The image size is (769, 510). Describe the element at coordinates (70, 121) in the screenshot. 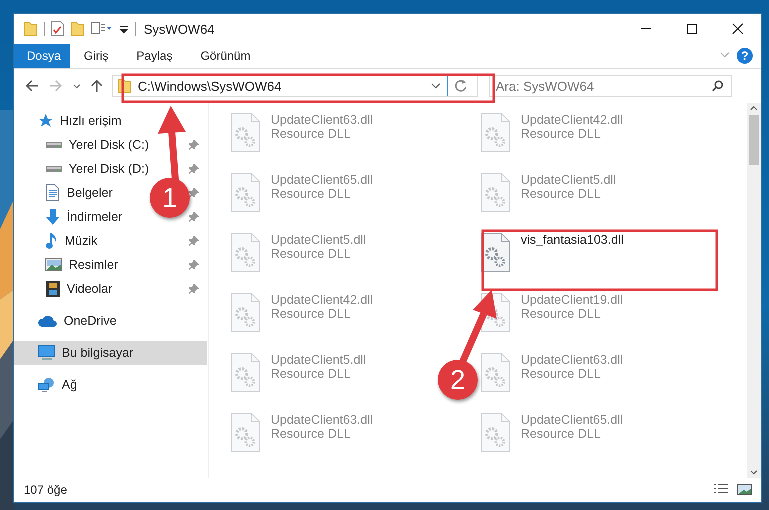

I see `nav-item: Hızlı erişim` at that location.